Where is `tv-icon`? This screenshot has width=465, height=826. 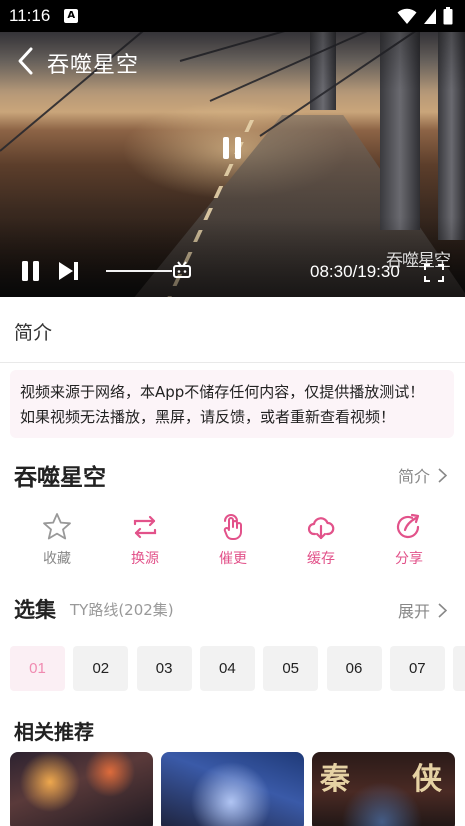
tv-icon is located at coordinates (182, 270).